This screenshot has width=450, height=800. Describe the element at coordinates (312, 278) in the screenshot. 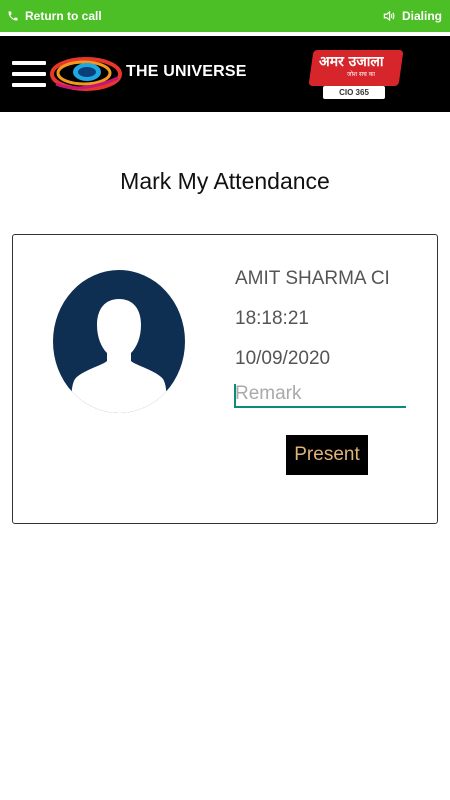

I see `employee-name: AMIT SHARMA CI` at that location.